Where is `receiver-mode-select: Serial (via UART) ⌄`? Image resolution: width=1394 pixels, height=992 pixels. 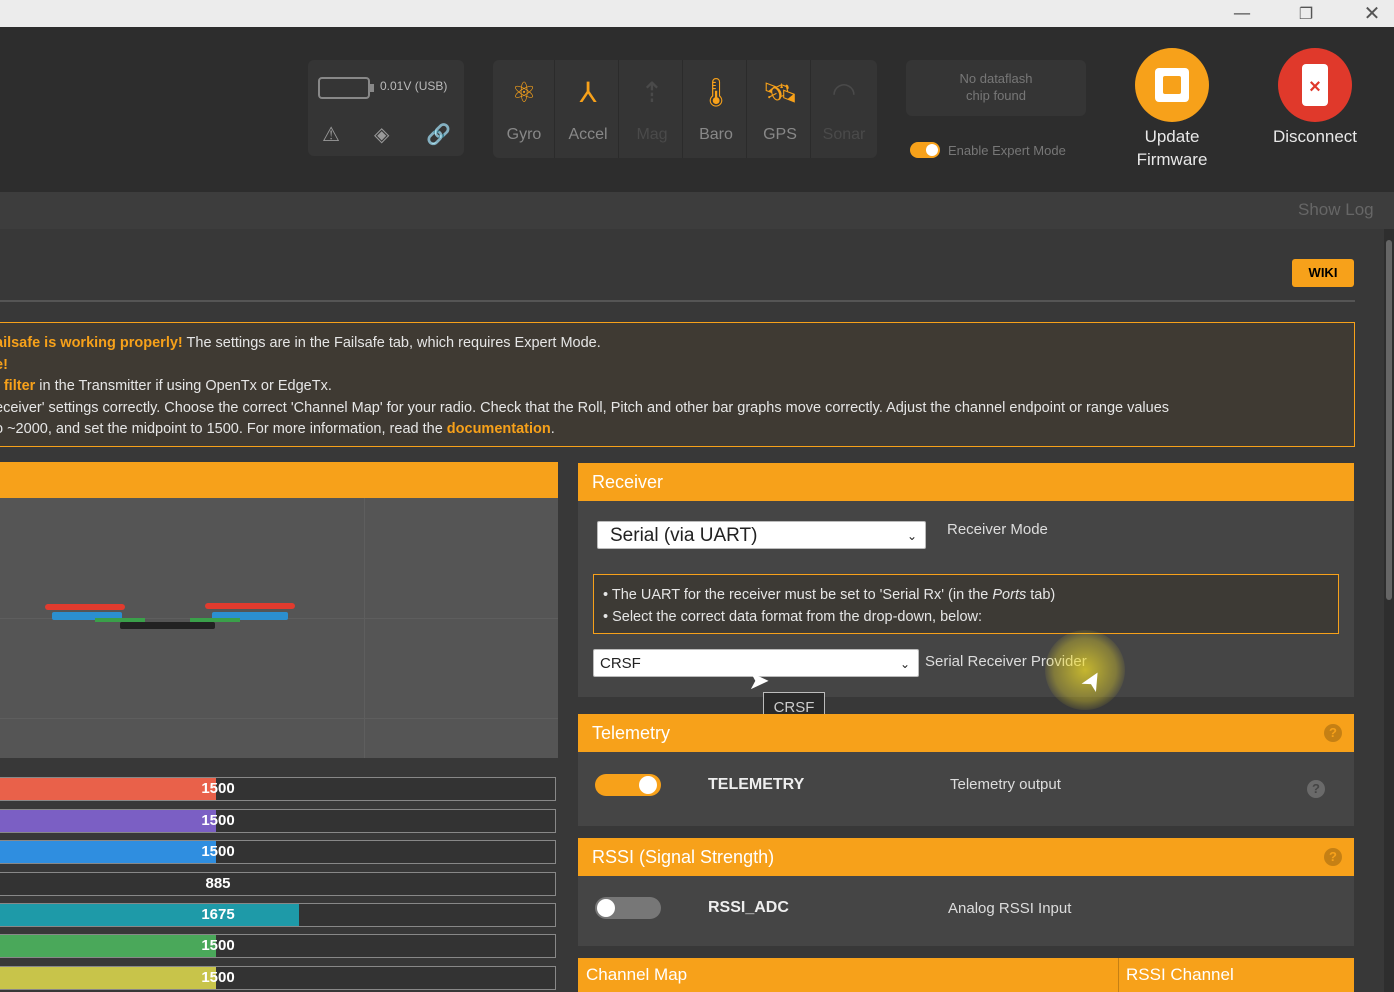
receiver-mode-select: Serial (via UART) ⌄ is located at coordinates (761, 535).